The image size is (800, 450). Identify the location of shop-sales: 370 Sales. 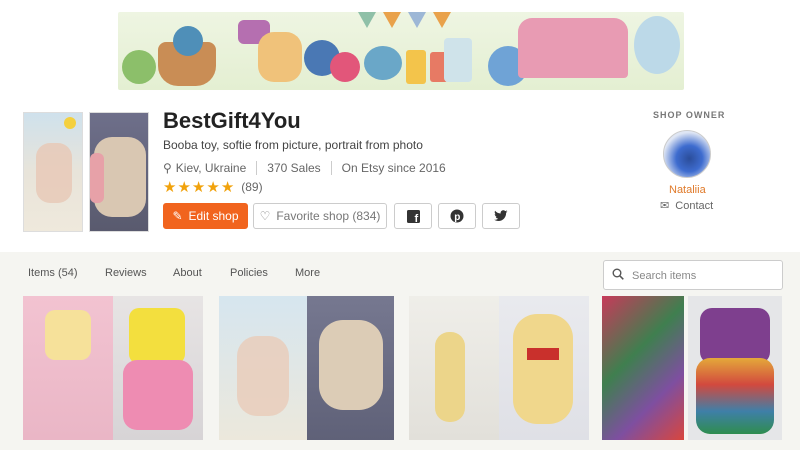
(293, 168).